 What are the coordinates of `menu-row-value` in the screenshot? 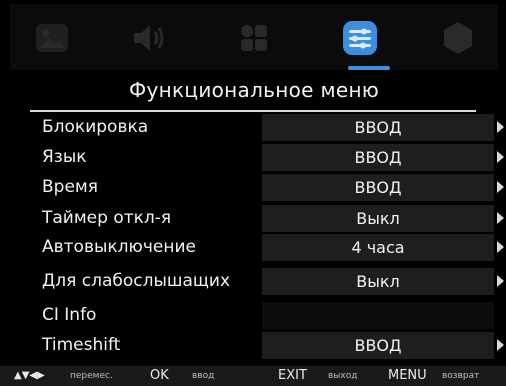 It's located at (378, 315).